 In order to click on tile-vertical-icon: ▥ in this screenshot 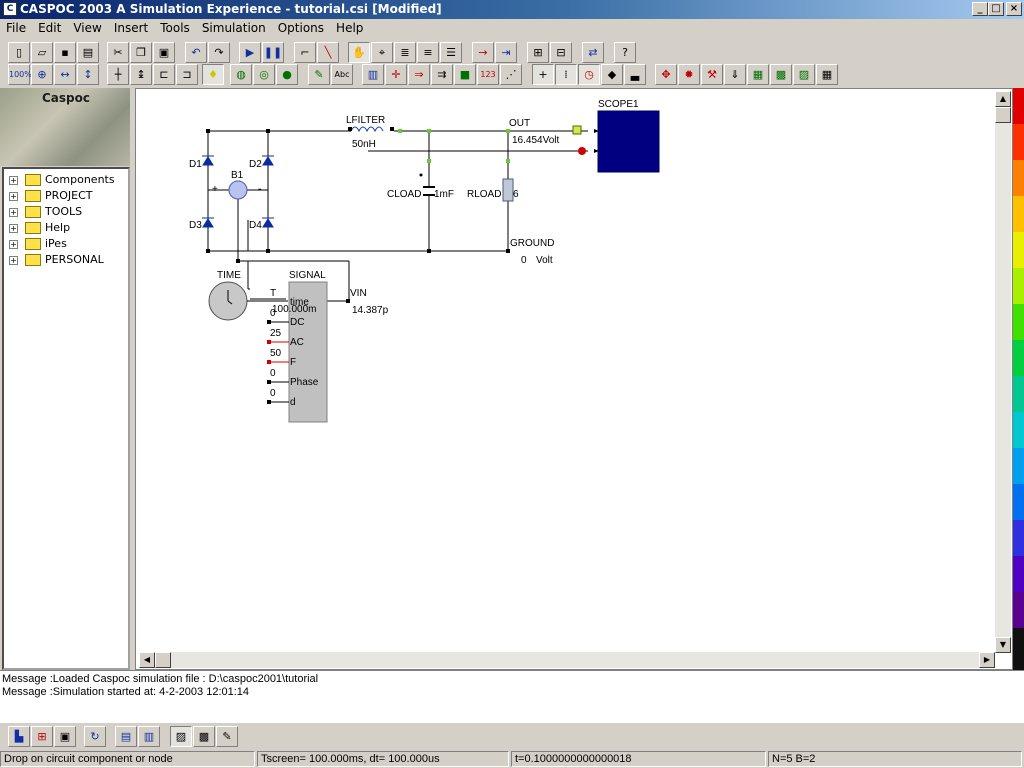, I will do `click(149, 736)`.